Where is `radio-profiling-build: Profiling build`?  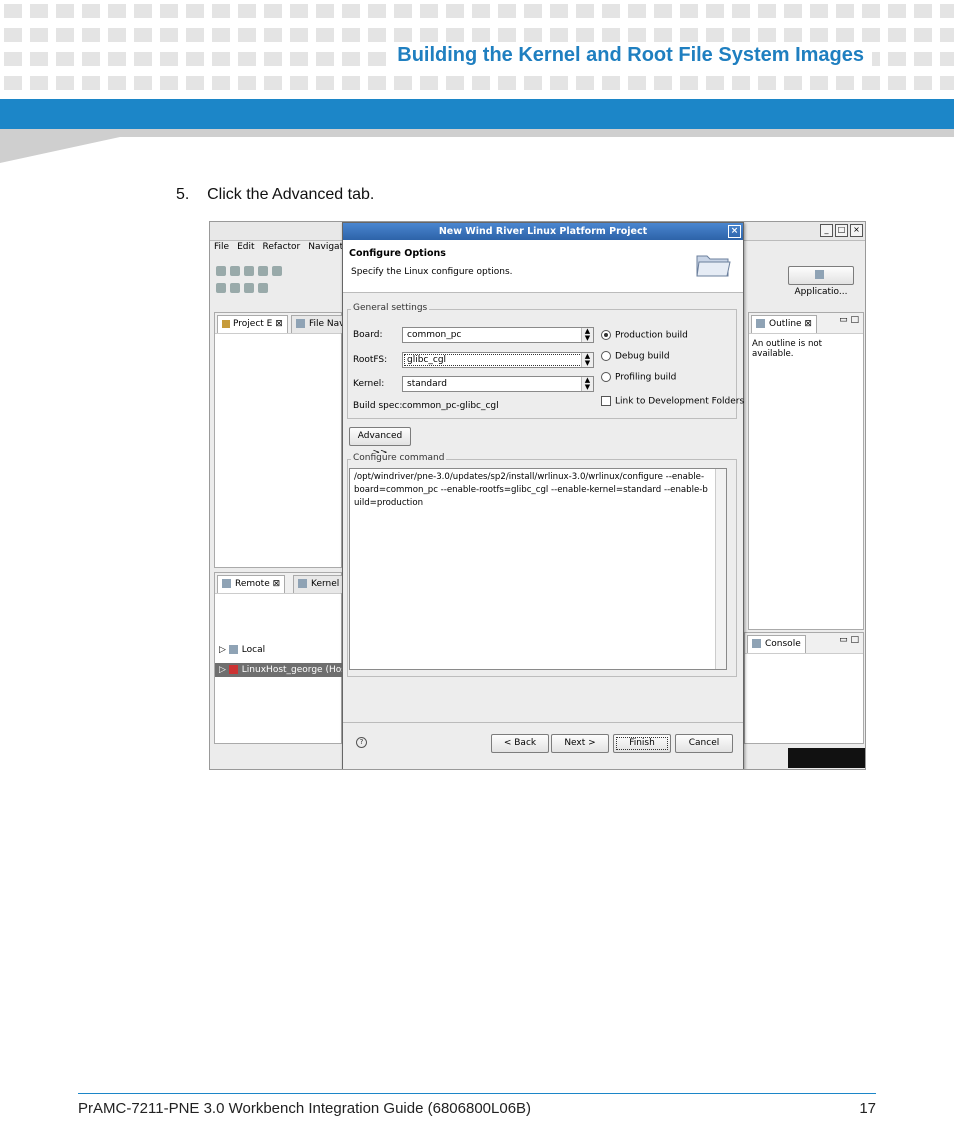 radio-profiling-build: Profiling build is located at coordinates (638, 377).